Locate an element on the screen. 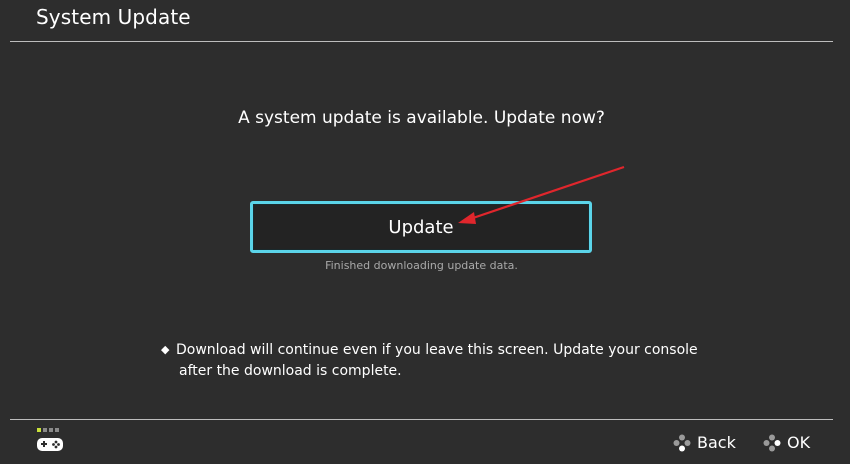  top-divider is located at coordinates (421, 41).